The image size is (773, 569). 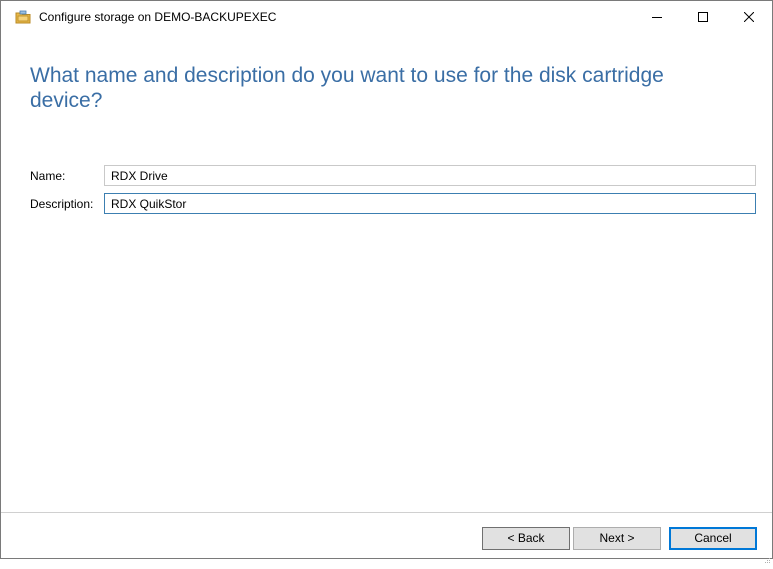 I want to click on name-input, so click(x=430, y=175).